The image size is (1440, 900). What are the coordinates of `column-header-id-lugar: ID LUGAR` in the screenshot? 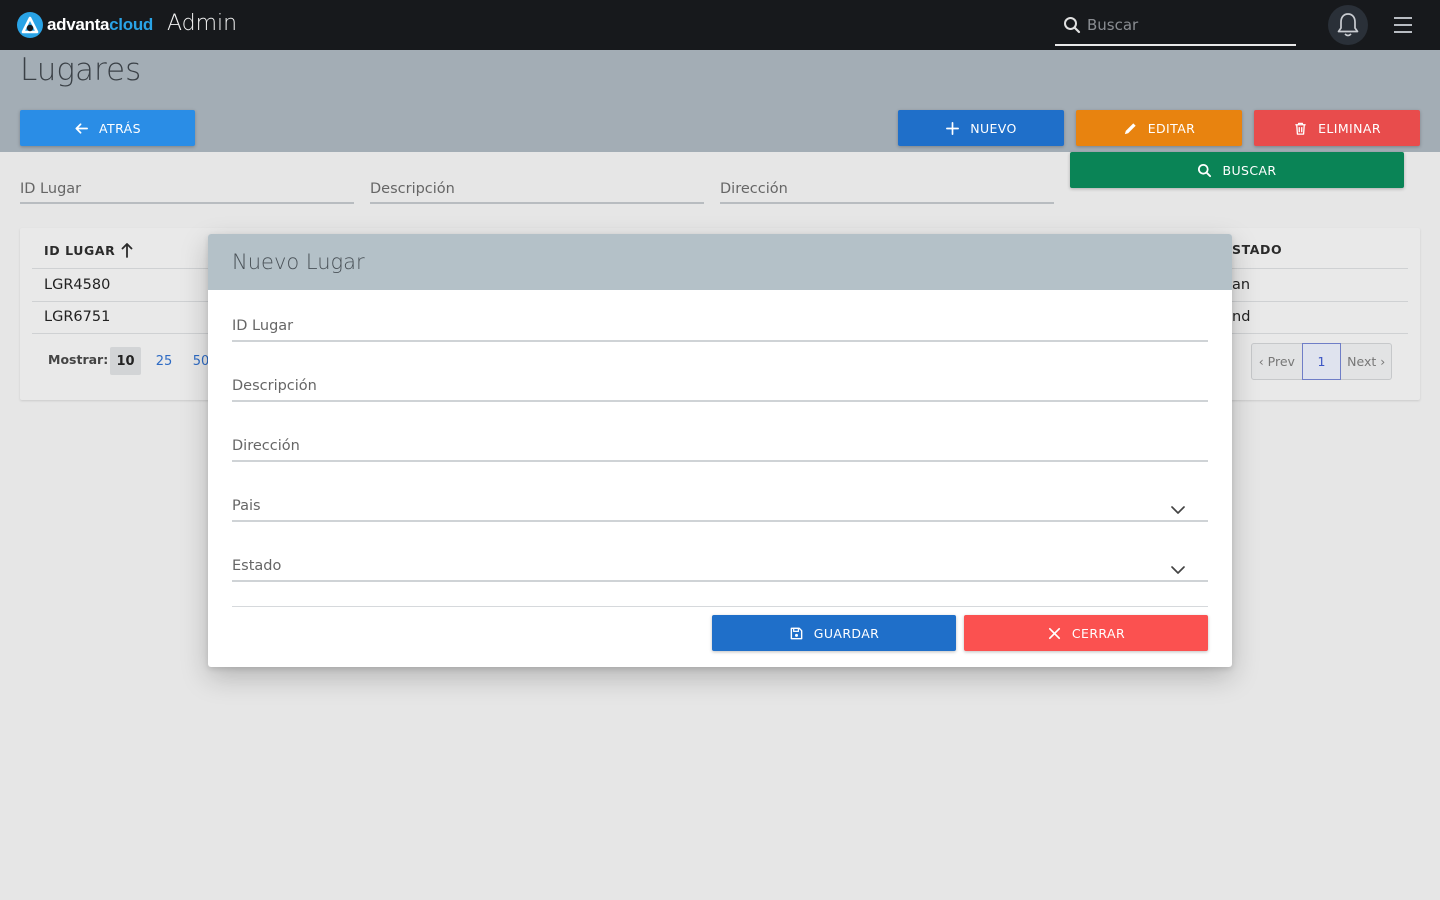 It's located at (88, 250).